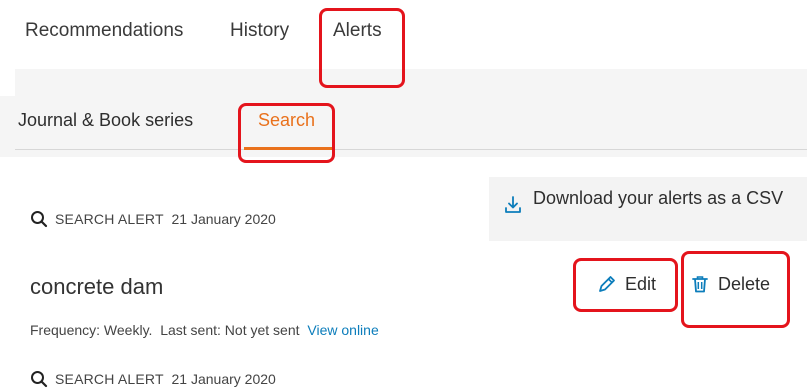 The image size is (807, 392). Describe the element at coordinates (286, 120) in the screenshot. I see `subtab-search: Search` at that location.